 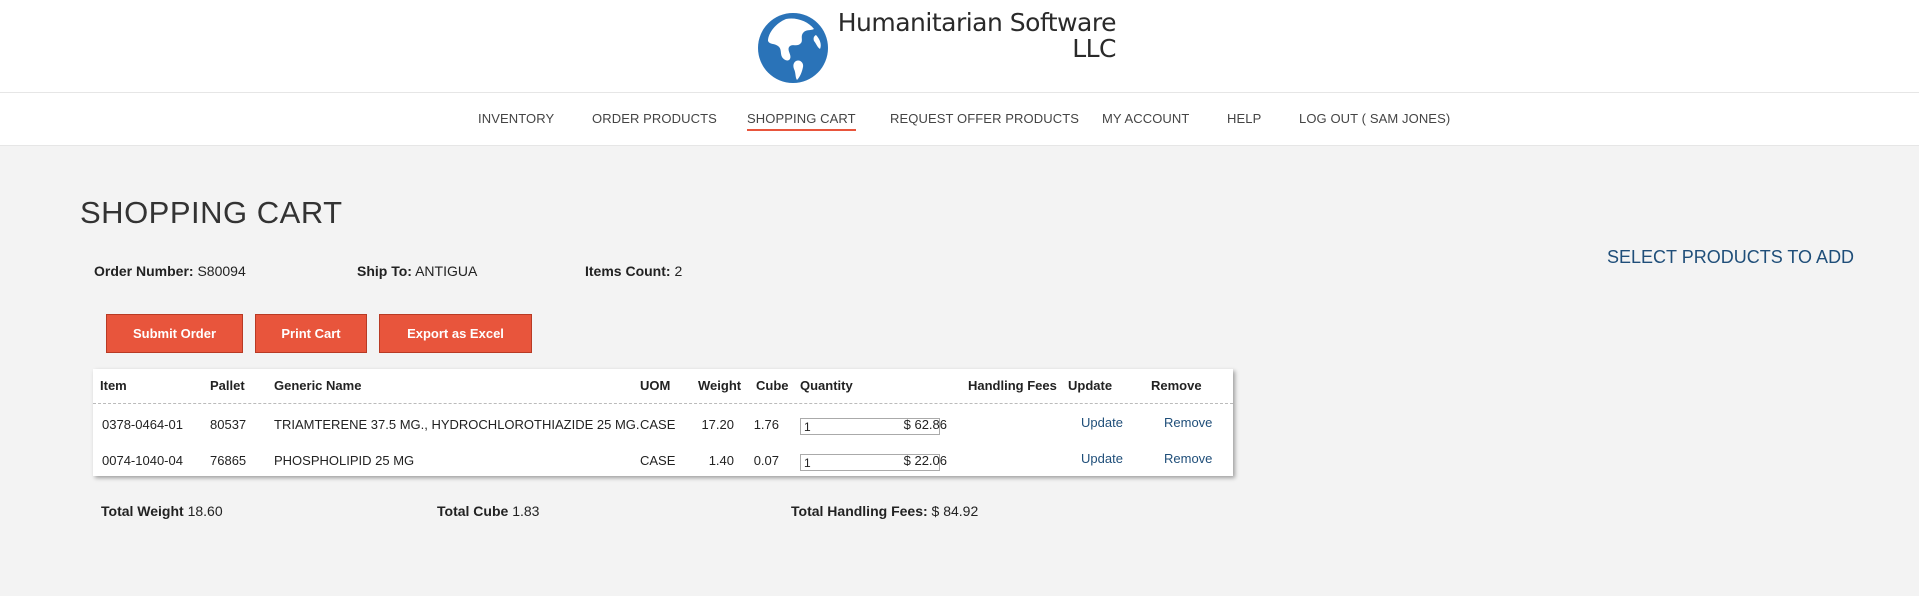 What do you see at coordinates (311, 333) in the screenshot?
I see `print-cart-button: Print Cart` at bounding box center [311, 333].